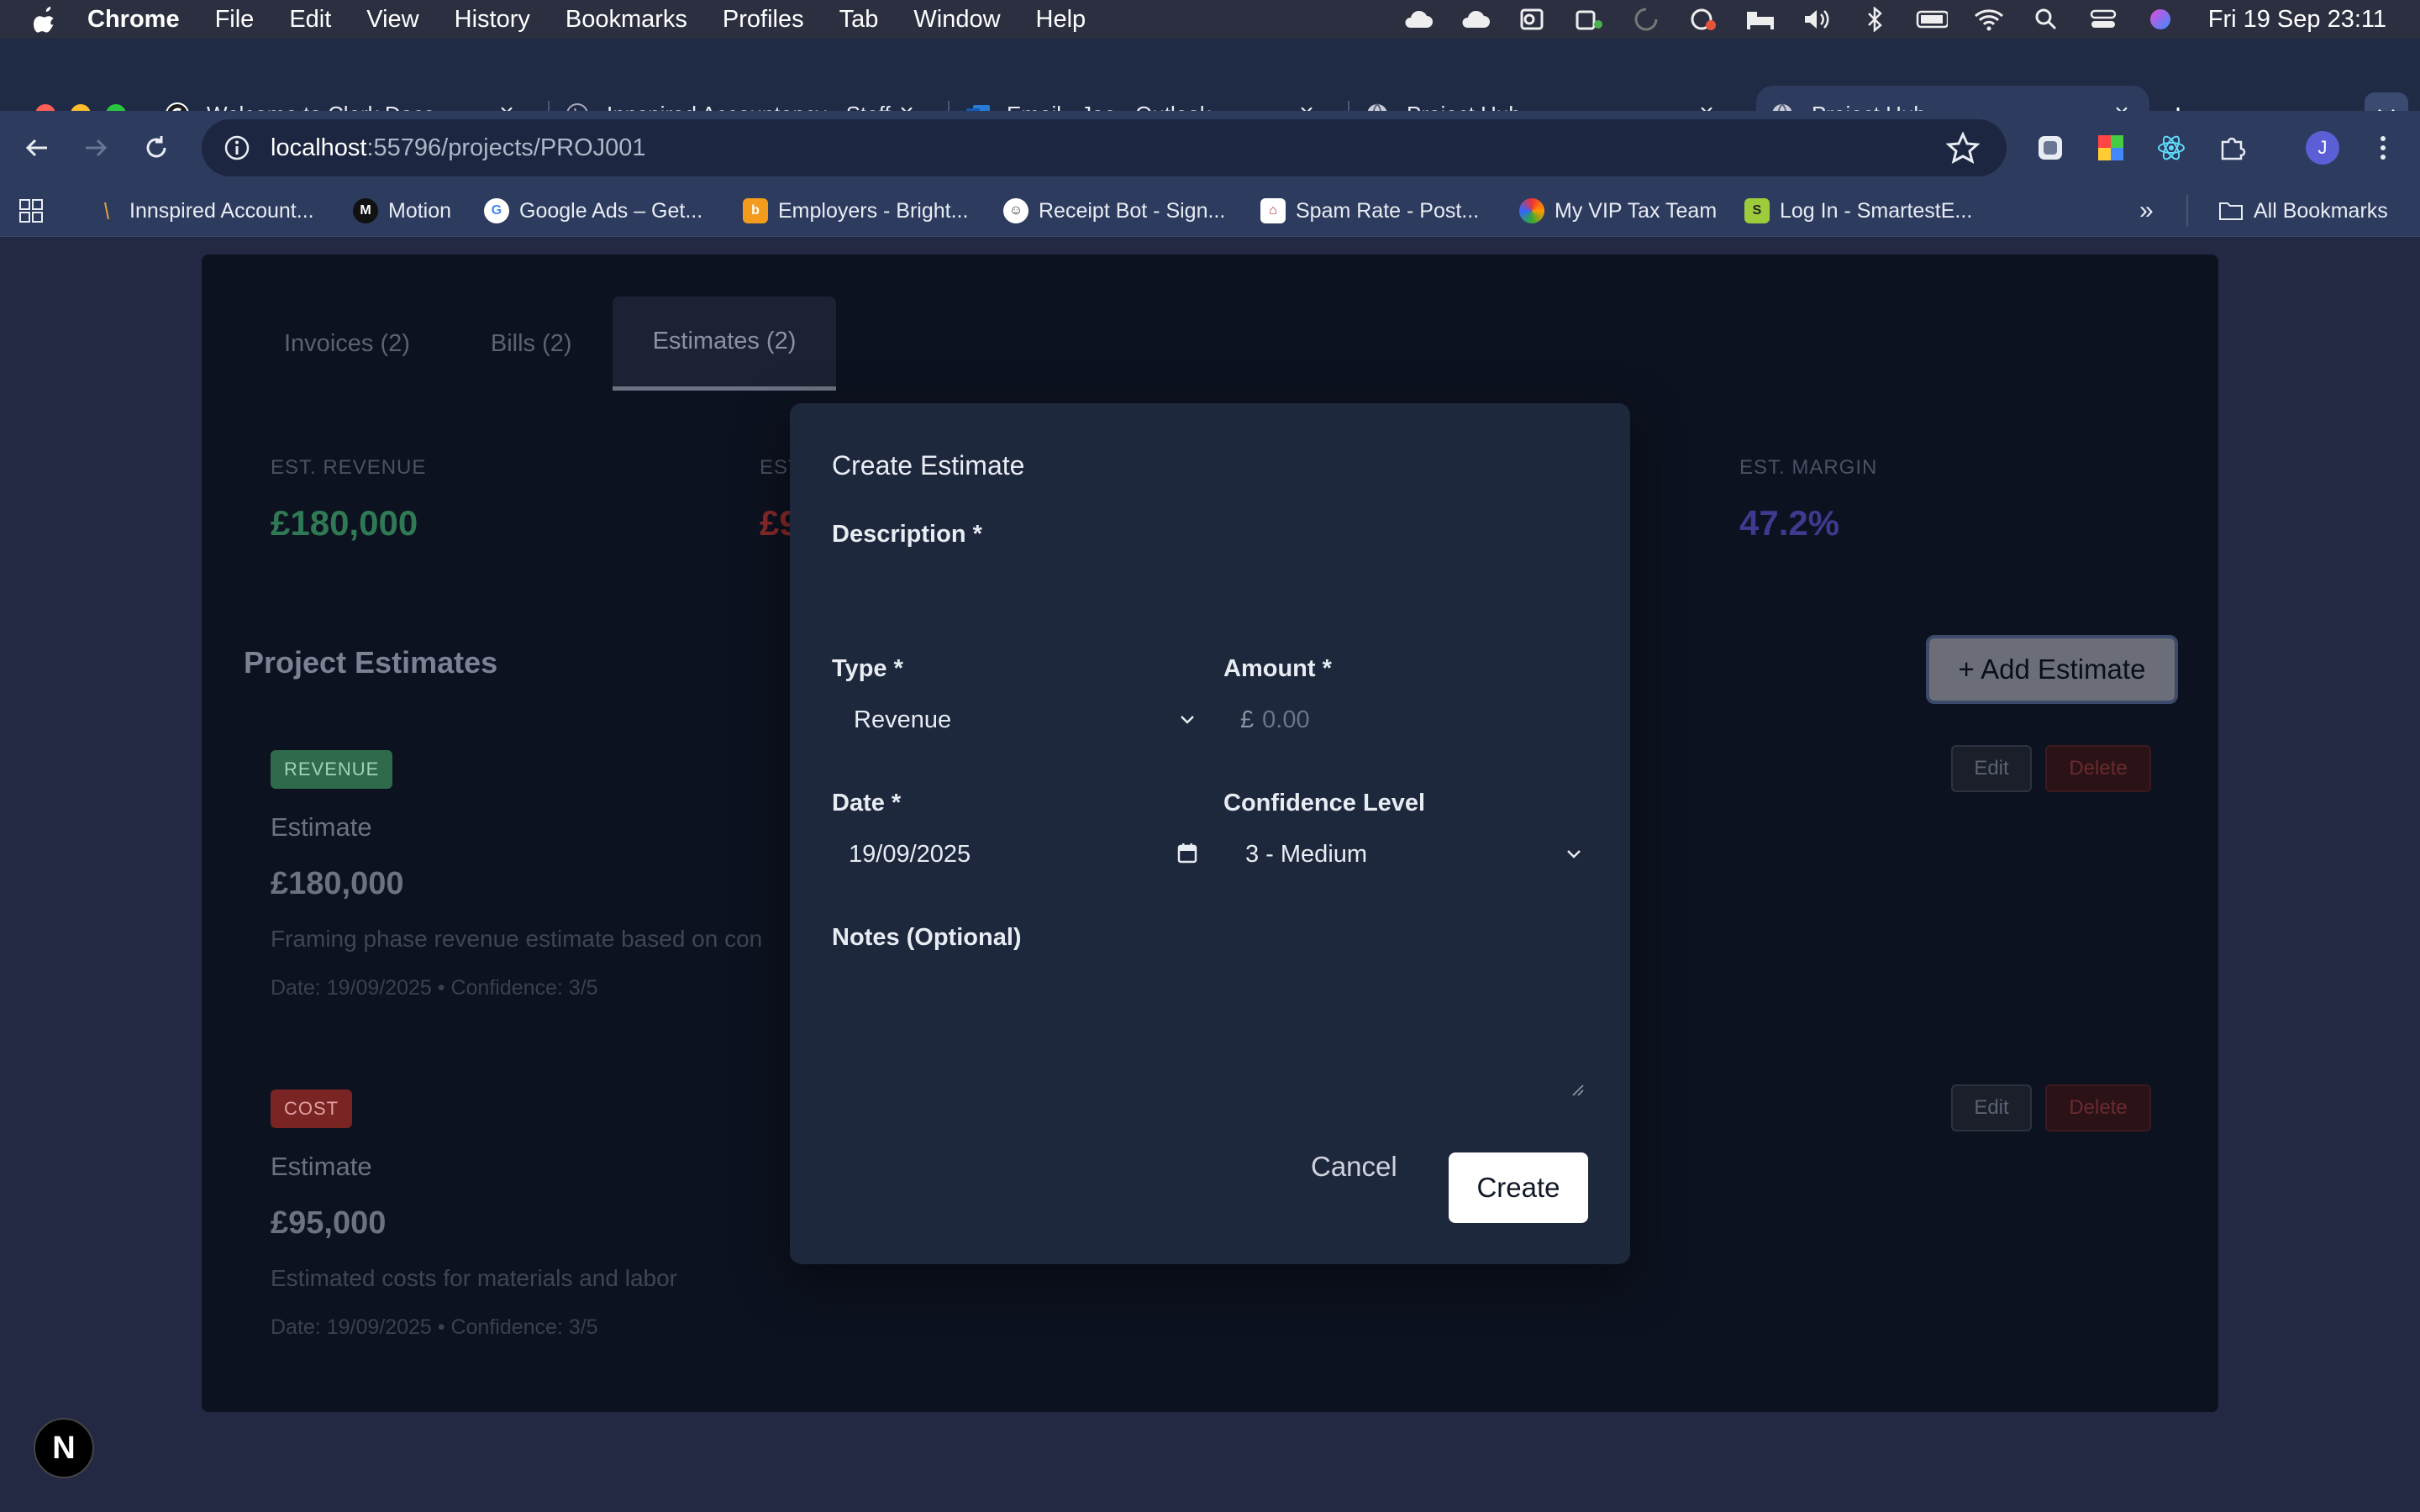  What do you see at coordinates (1354, 1167) in the screenshot?
I see `cancel-button: Cancel` at bounding box center [1354, 1167].